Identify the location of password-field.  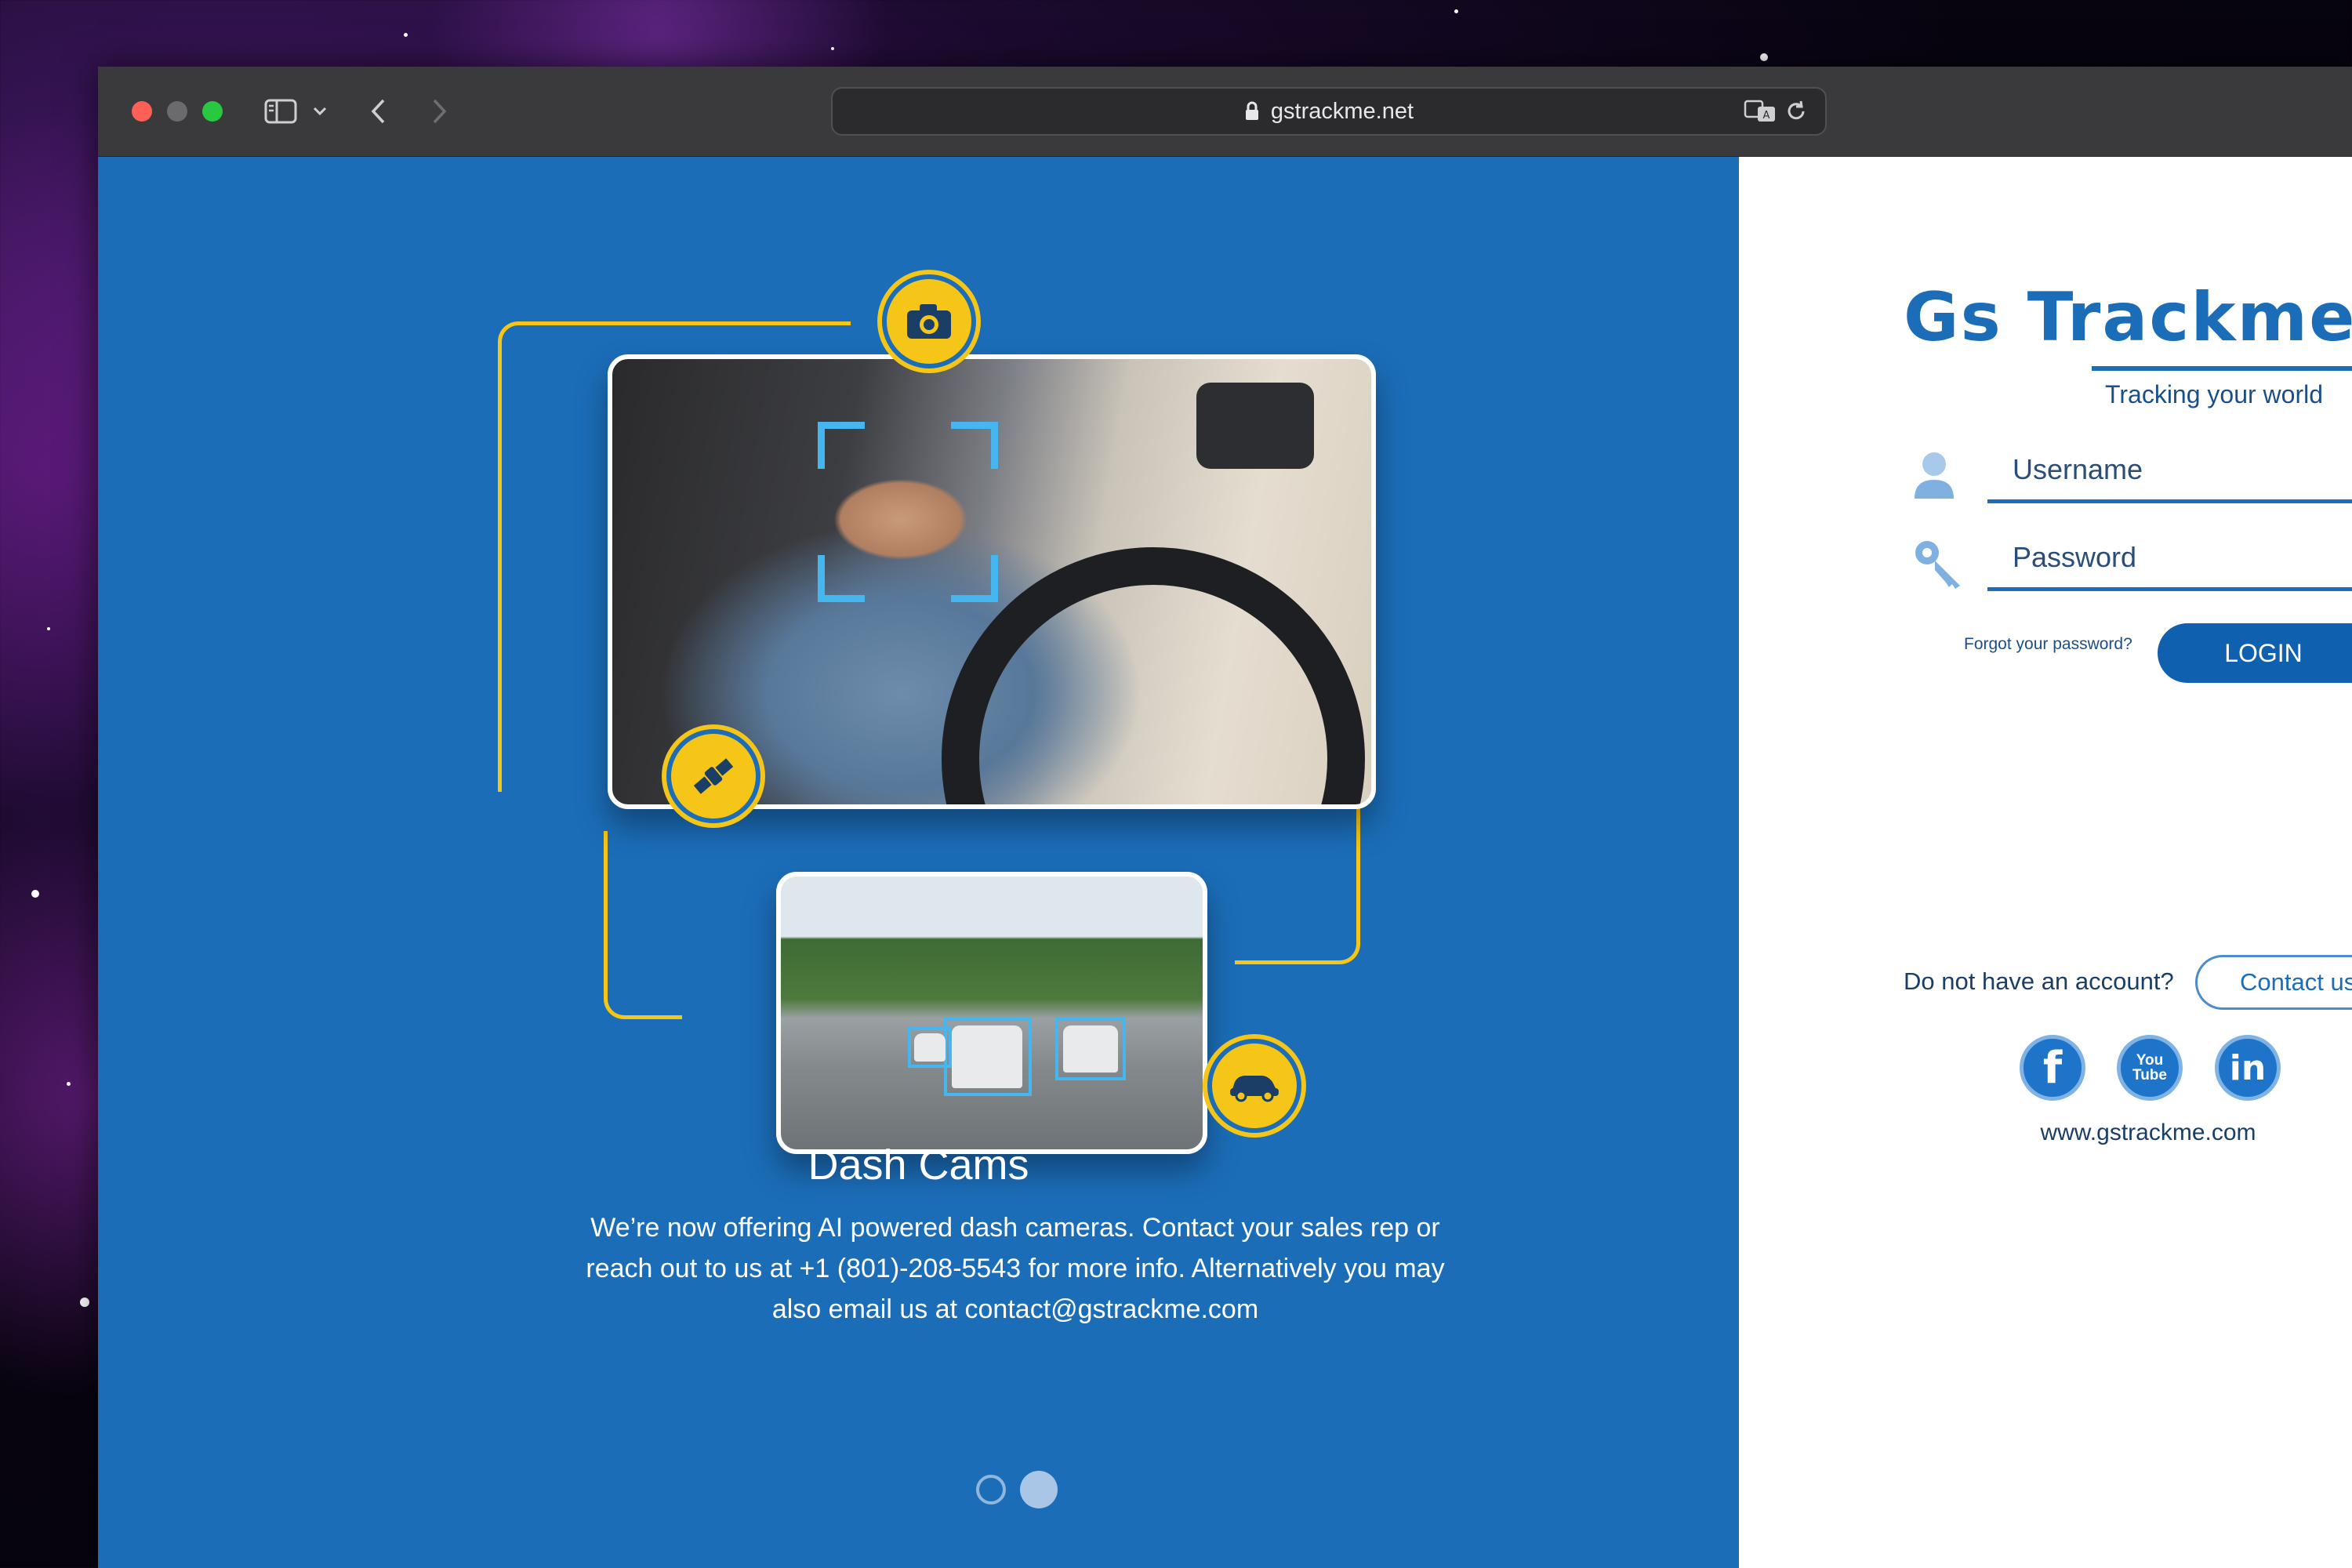
(2169, 559).